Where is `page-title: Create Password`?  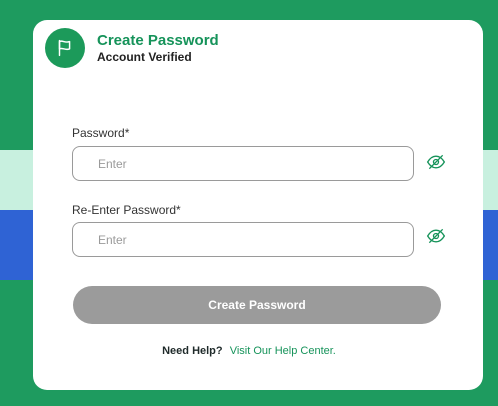 page-title: Create Password is located at coordinates (158, 40).